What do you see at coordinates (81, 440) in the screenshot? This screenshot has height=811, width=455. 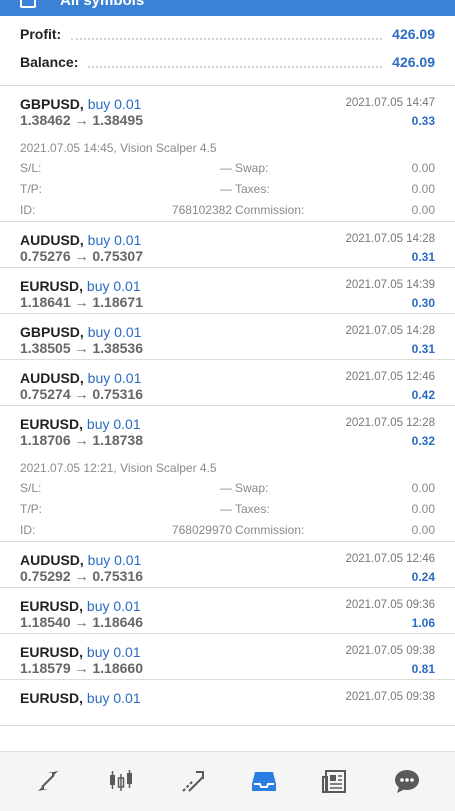 I see `deal-prices: 1.18706 → 1.18738` at bounding box center [81, 440].